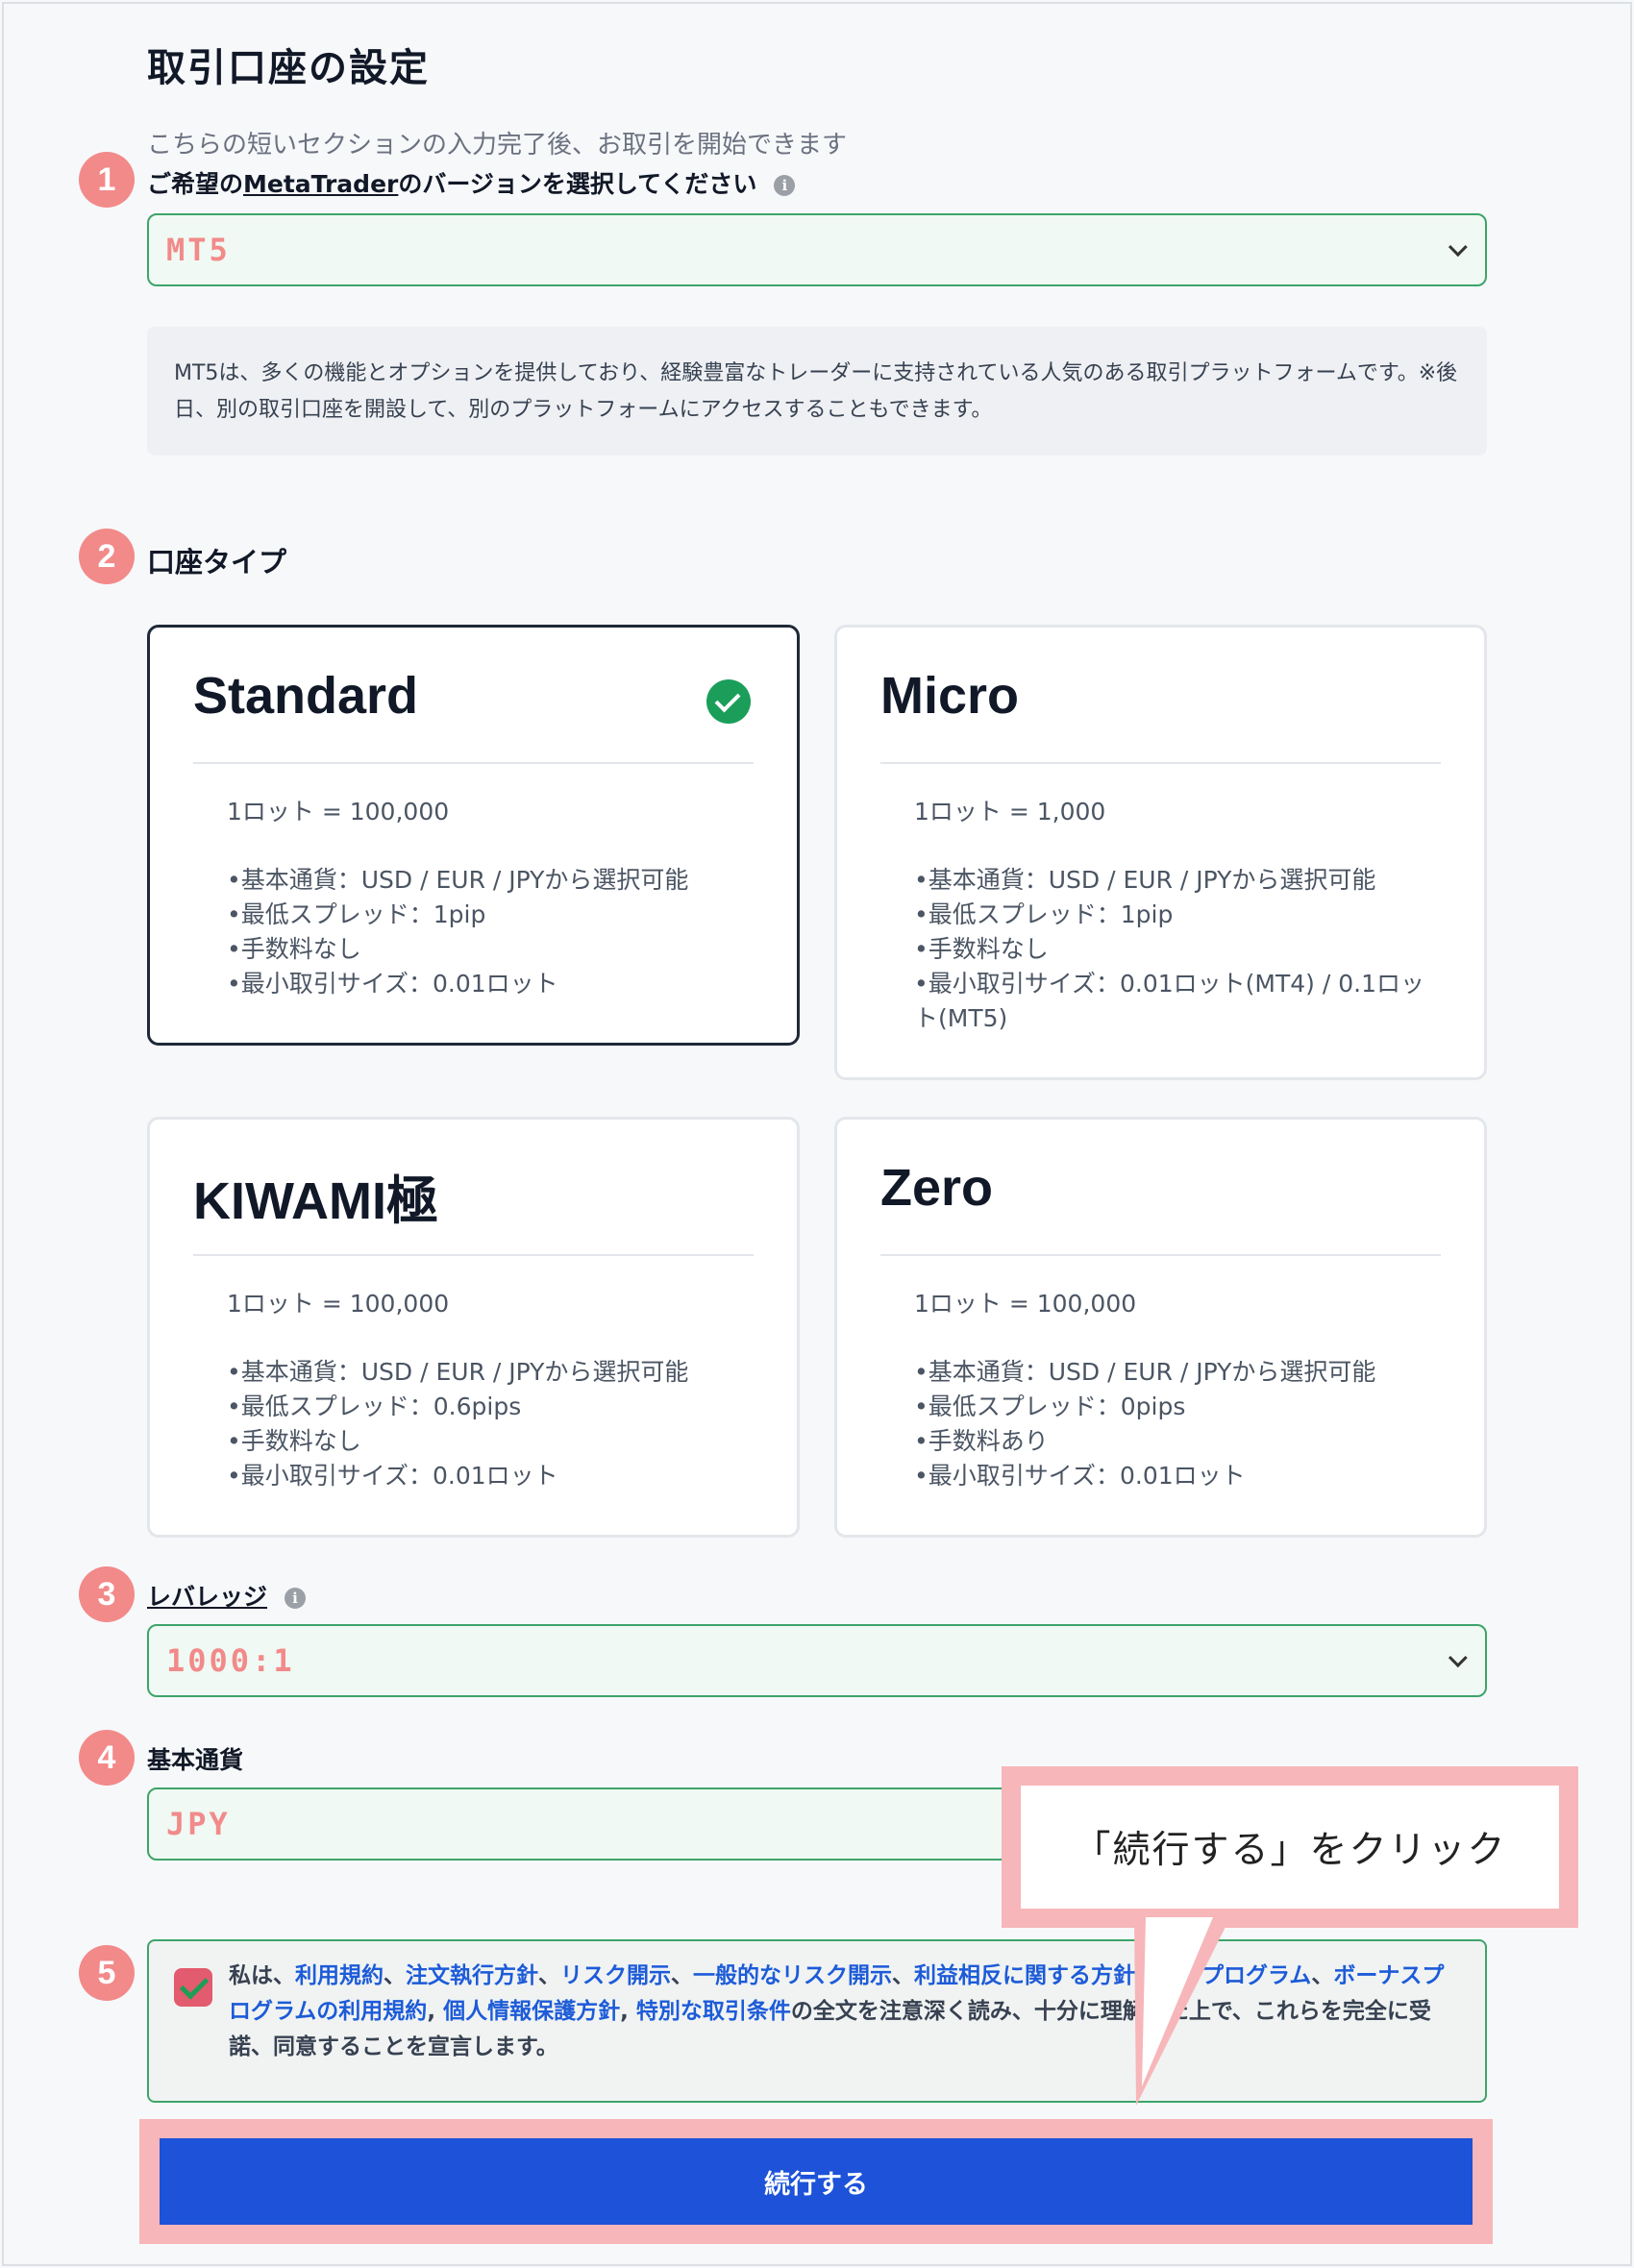 This screenshot has height=2268, width=1634. What do you see at coordinates (217, 562) in the screenshot?
I see `account-type-label: 口座タイプ` at bounding box center [217, 562].